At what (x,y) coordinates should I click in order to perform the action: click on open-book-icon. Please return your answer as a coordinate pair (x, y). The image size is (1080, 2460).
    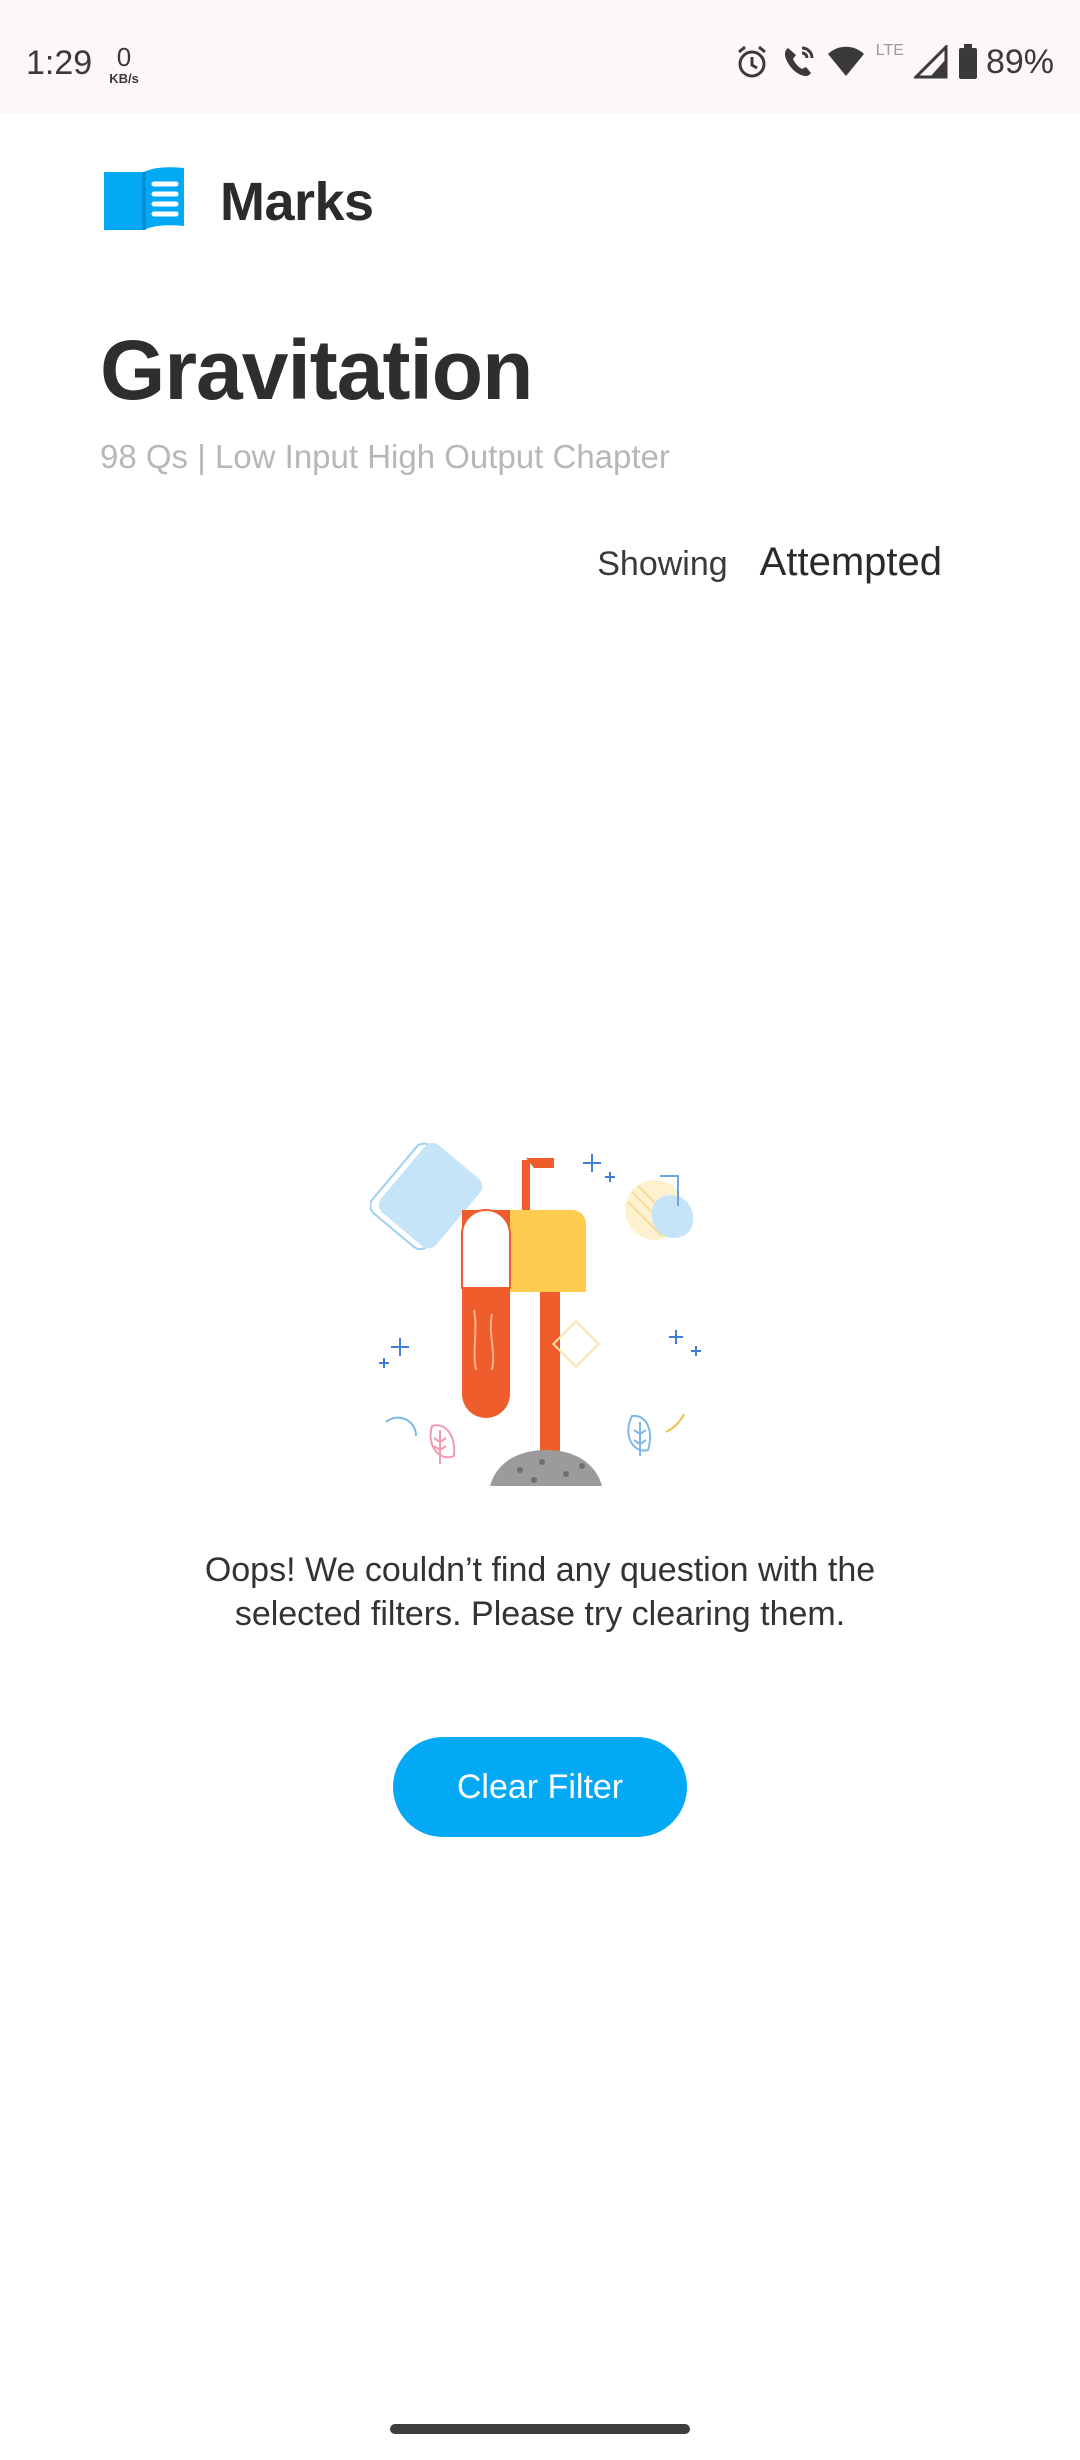
    Looking at the image, I should click on (144, 201).